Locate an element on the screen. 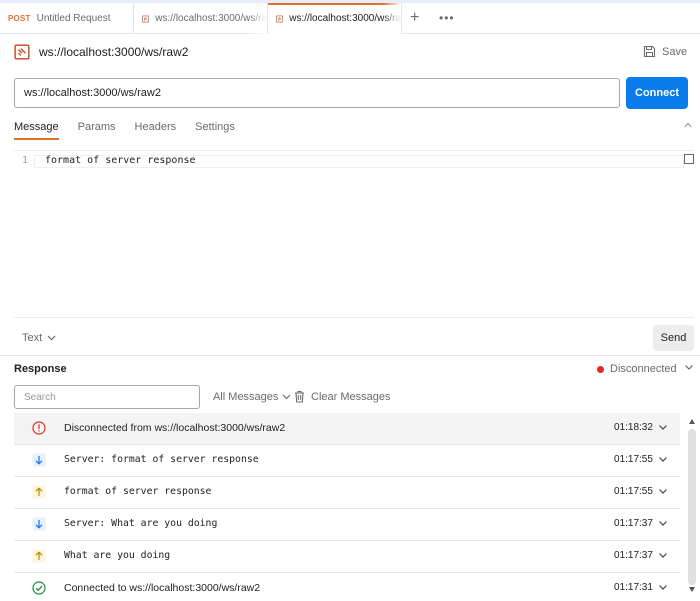  status-dot is located at coordinates (600, 369).